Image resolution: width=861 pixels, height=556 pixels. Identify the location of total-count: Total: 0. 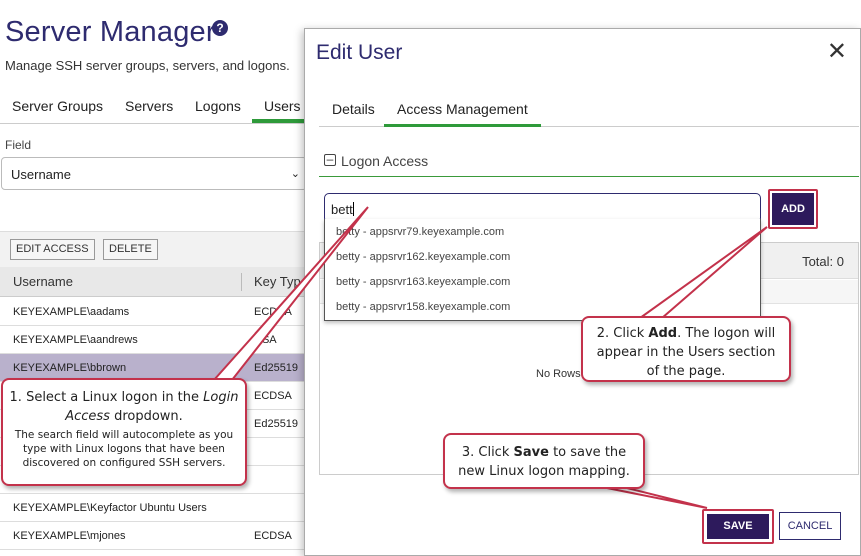
(823, 261).